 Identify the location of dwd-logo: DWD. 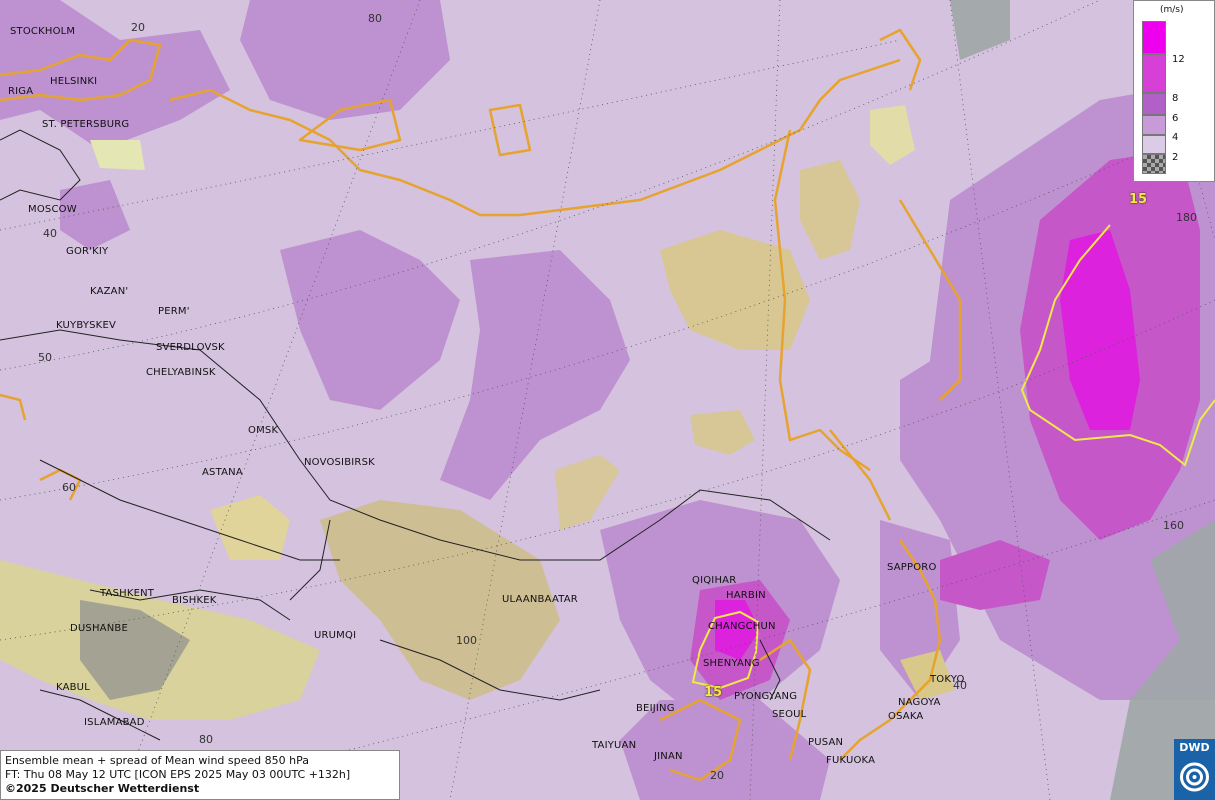
(1194, 769).